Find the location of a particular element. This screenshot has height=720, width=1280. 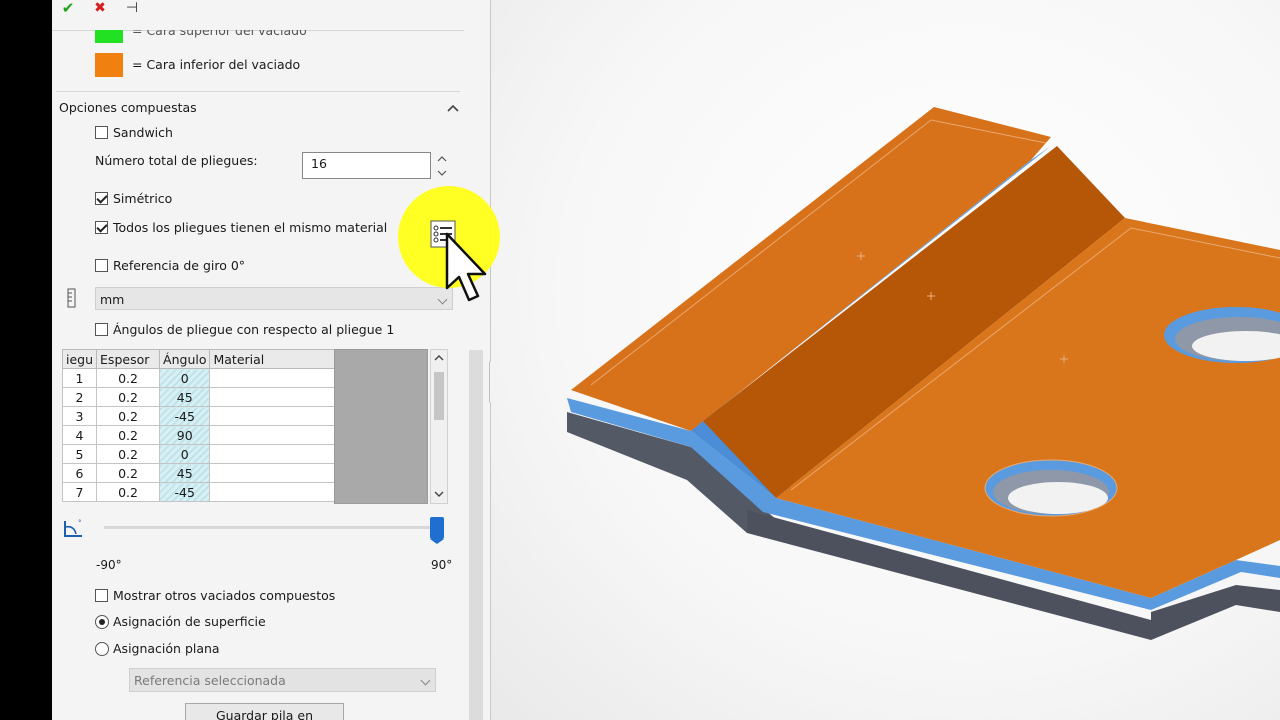

symmetric-label: Simétrico is located at coordinates (143, 198).